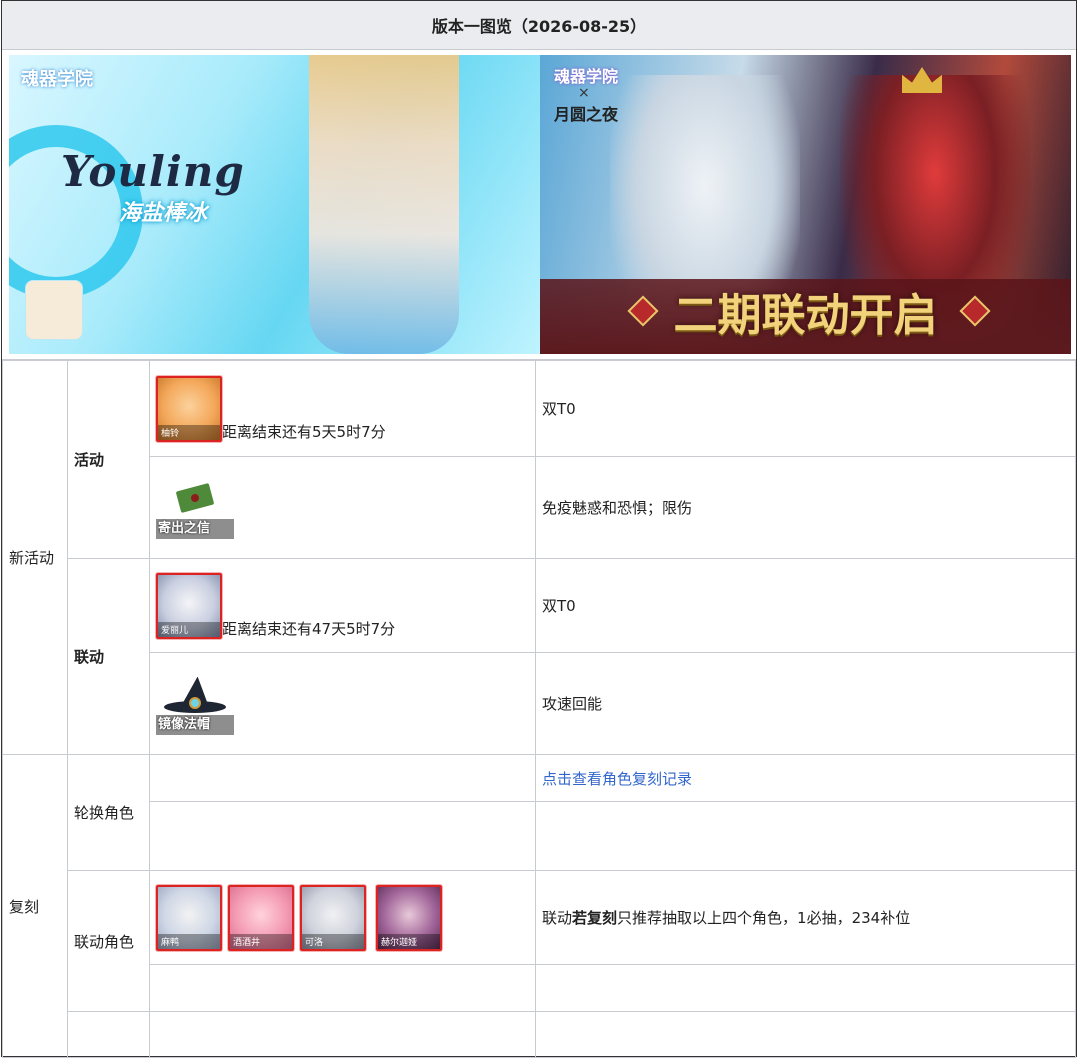 Image resolution: width=1080 pixels, height=1059 pixels. I want to click on subsection-label: 联动, so click(108, 656).